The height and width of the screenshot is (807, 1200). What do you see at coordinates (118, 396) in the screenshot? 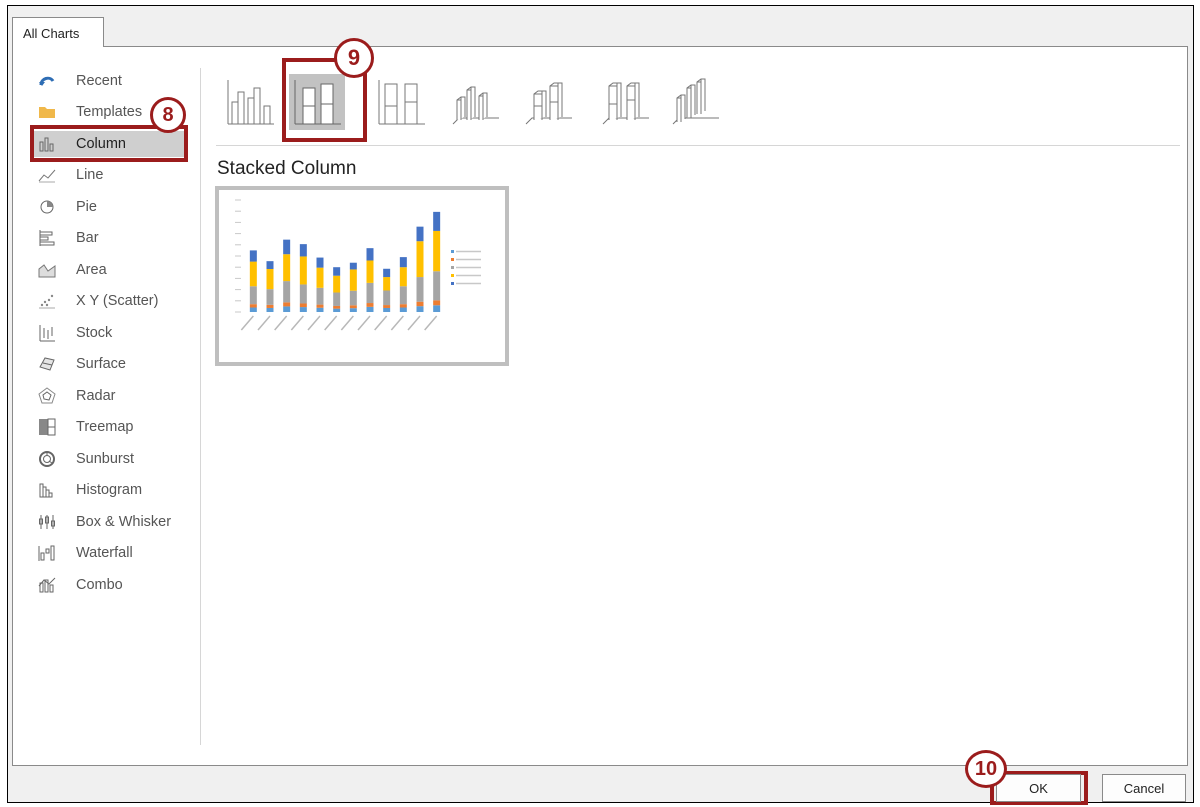
I see `sidebar-item-radar: Radar` at bounding box center [118, 396].